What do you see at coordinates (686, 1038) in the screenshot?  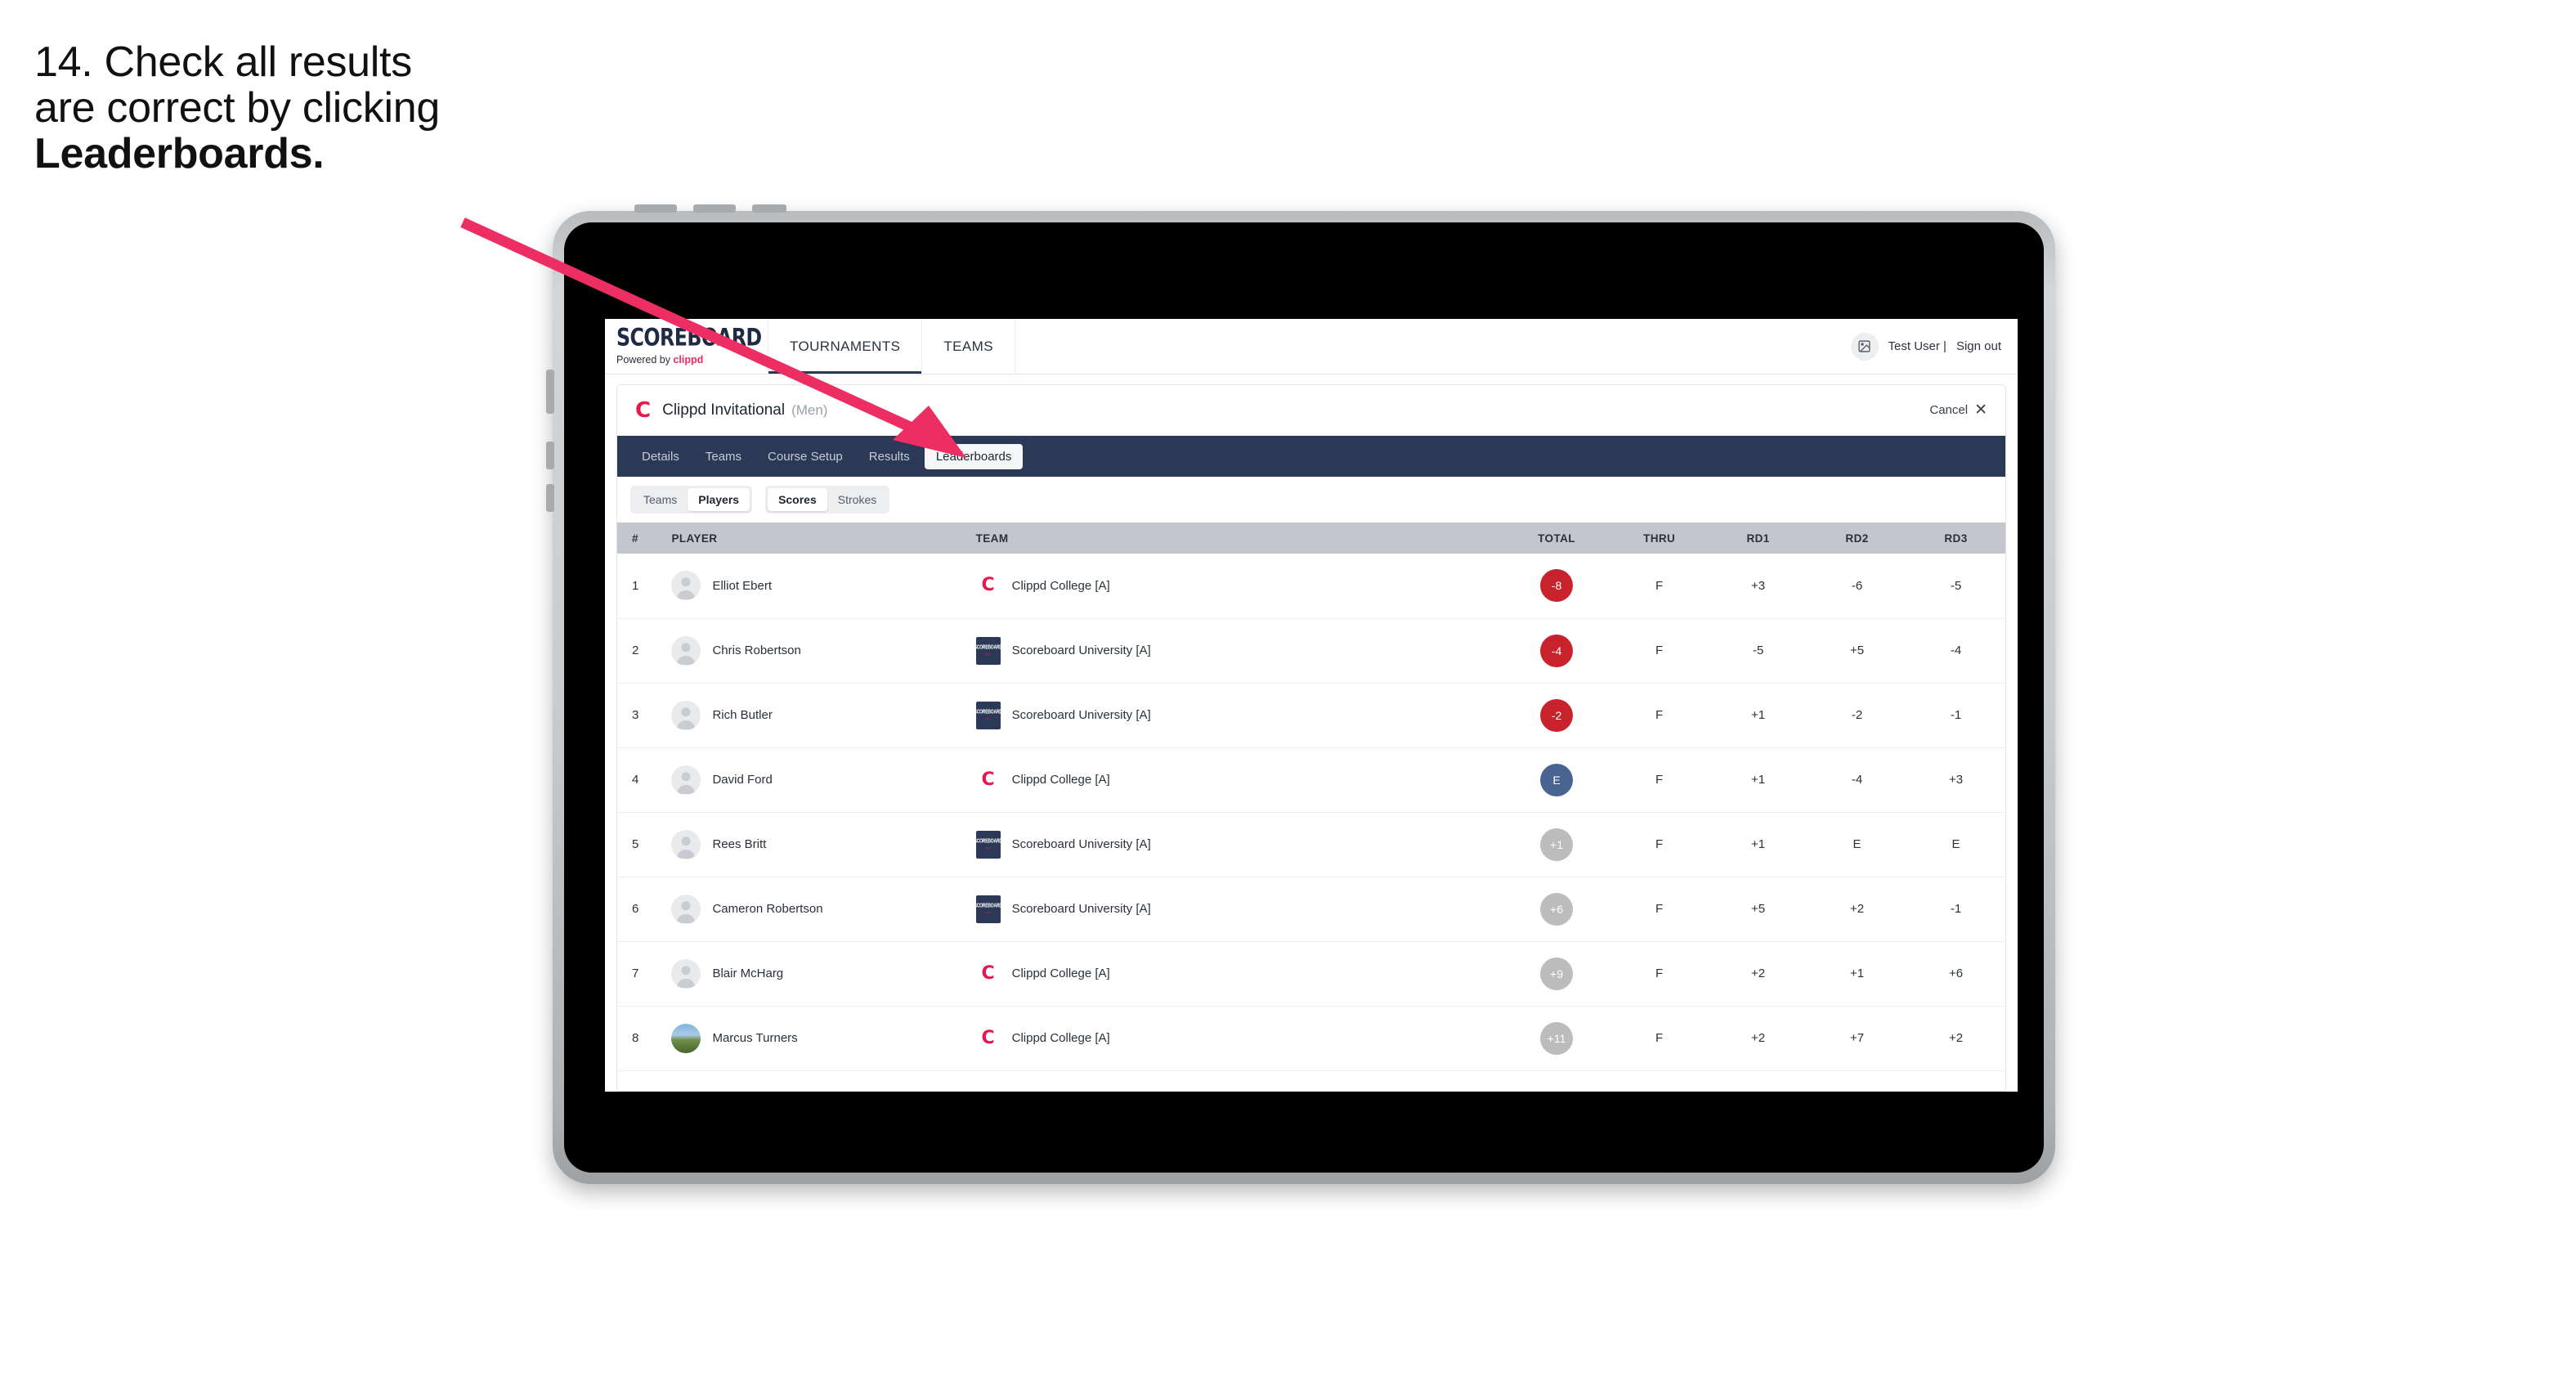 I see `photo-avatar` at bounding box center [686, 1038].